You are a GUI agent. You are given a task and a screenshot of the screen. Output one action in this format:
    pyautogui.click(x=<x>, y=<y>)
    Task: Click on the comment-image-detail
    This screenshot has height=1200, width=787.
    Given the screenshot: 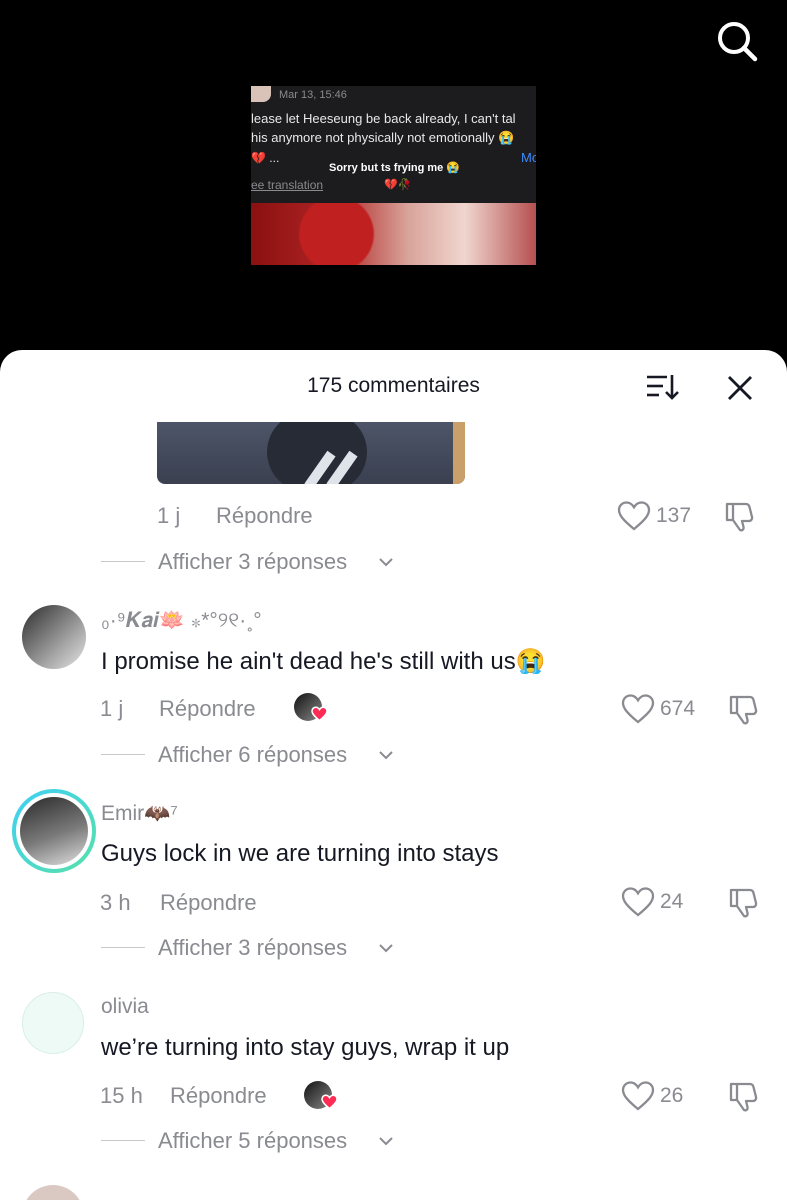 What is the action you would take?
    pyautogui.click(x=459, y=453)
    